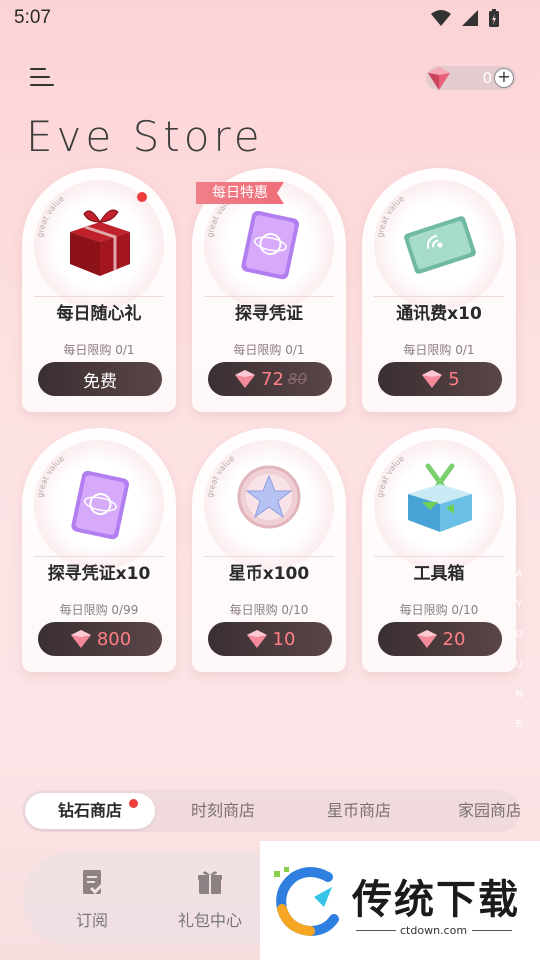  I want to click on buy-button: 800, so click(100, 639).